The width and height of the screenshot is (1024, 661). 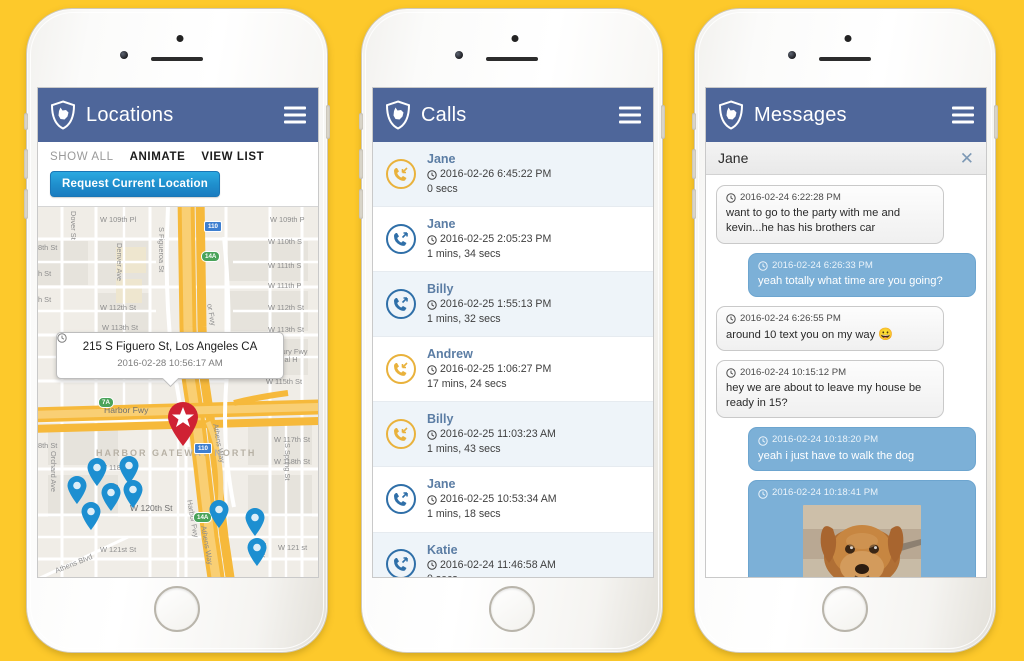 What do you see at coordinates (170, 347) in the screenshot?
I see `callout-address: 215 S Figuero St, Los Angeles CA` at bounding box center [170, 347].